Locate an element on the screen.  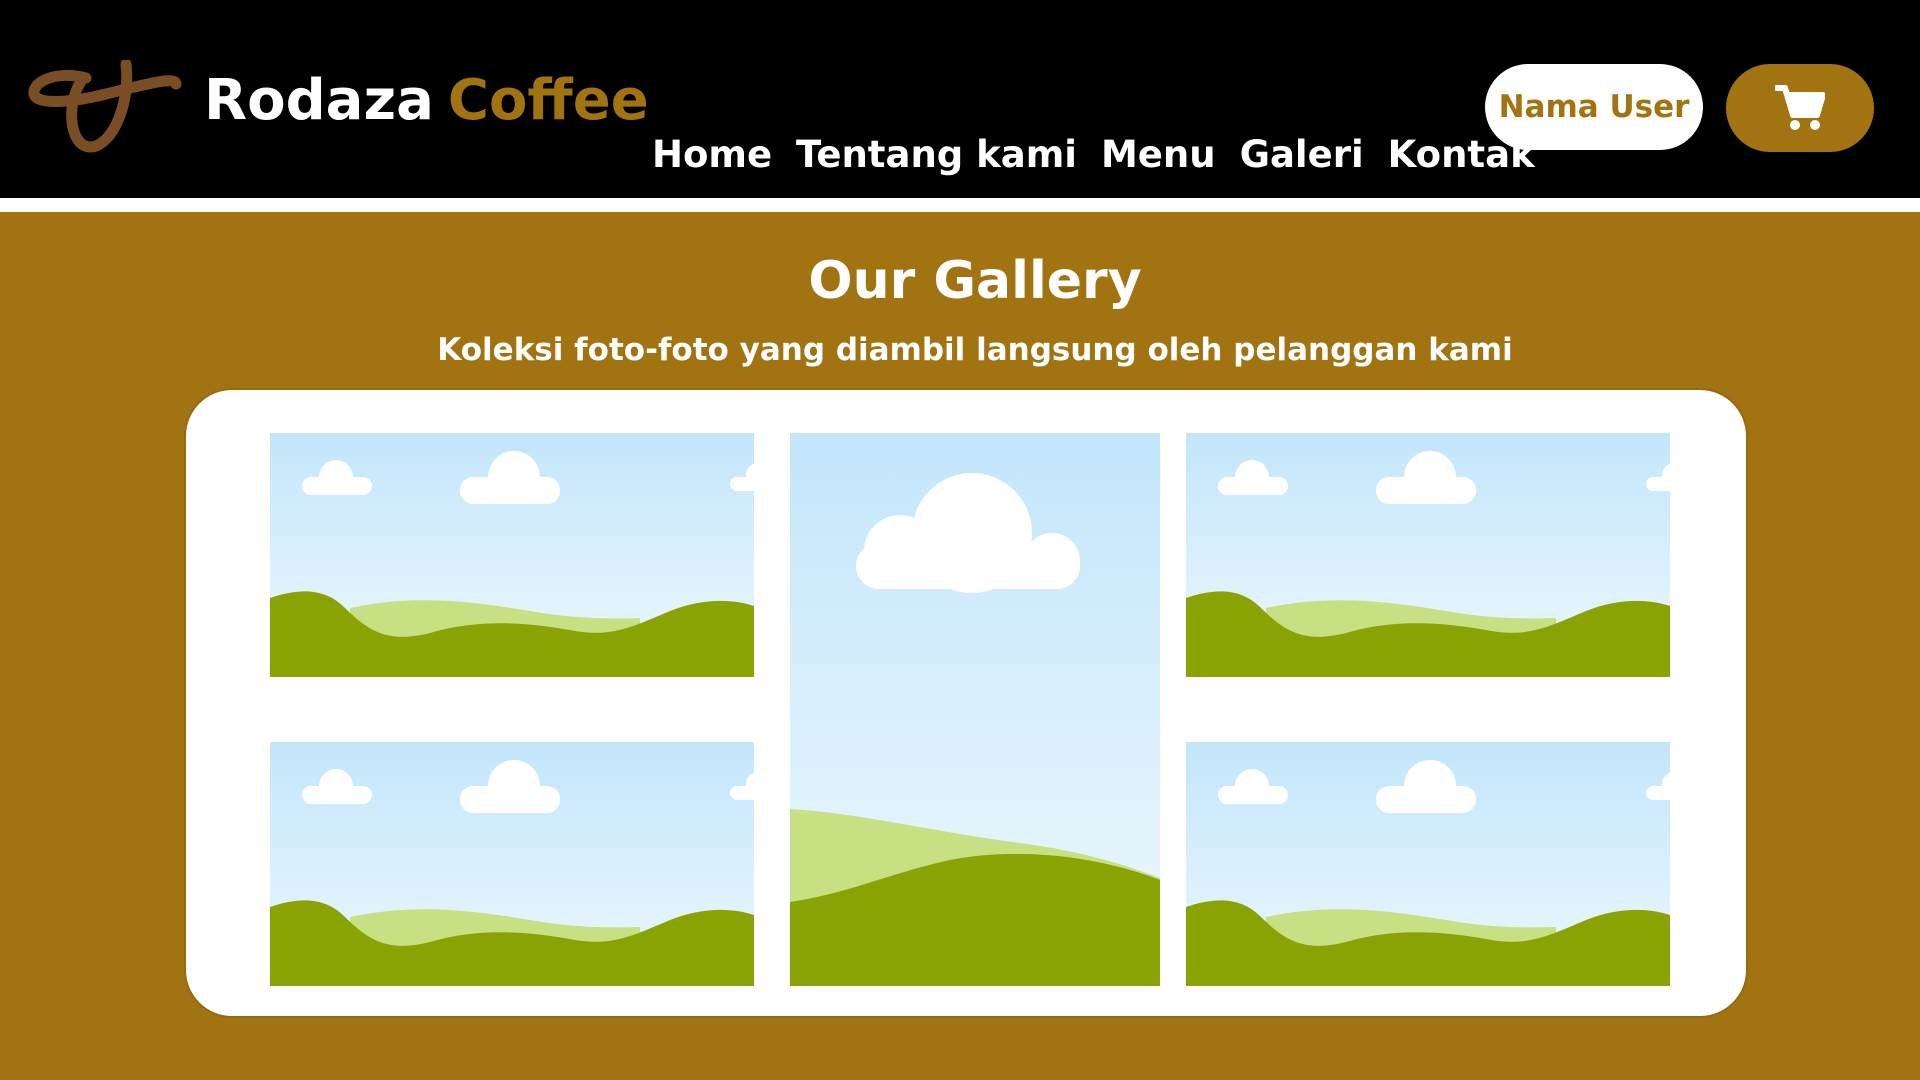
shopping-cart-icon is located at coordinates (1800, 108).